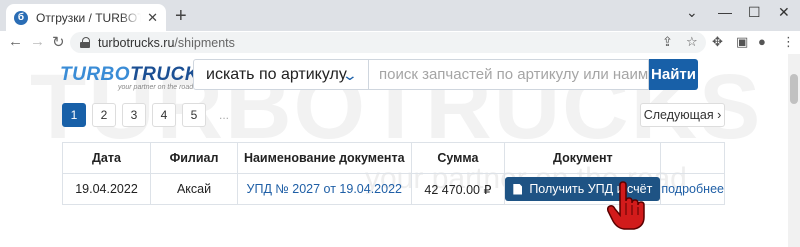 Image resolution: width=800 pixels, height=247 pixels. Describe the element at coordinates (794, 150) in the screenshot. I see `page-scrollbar` at that location.